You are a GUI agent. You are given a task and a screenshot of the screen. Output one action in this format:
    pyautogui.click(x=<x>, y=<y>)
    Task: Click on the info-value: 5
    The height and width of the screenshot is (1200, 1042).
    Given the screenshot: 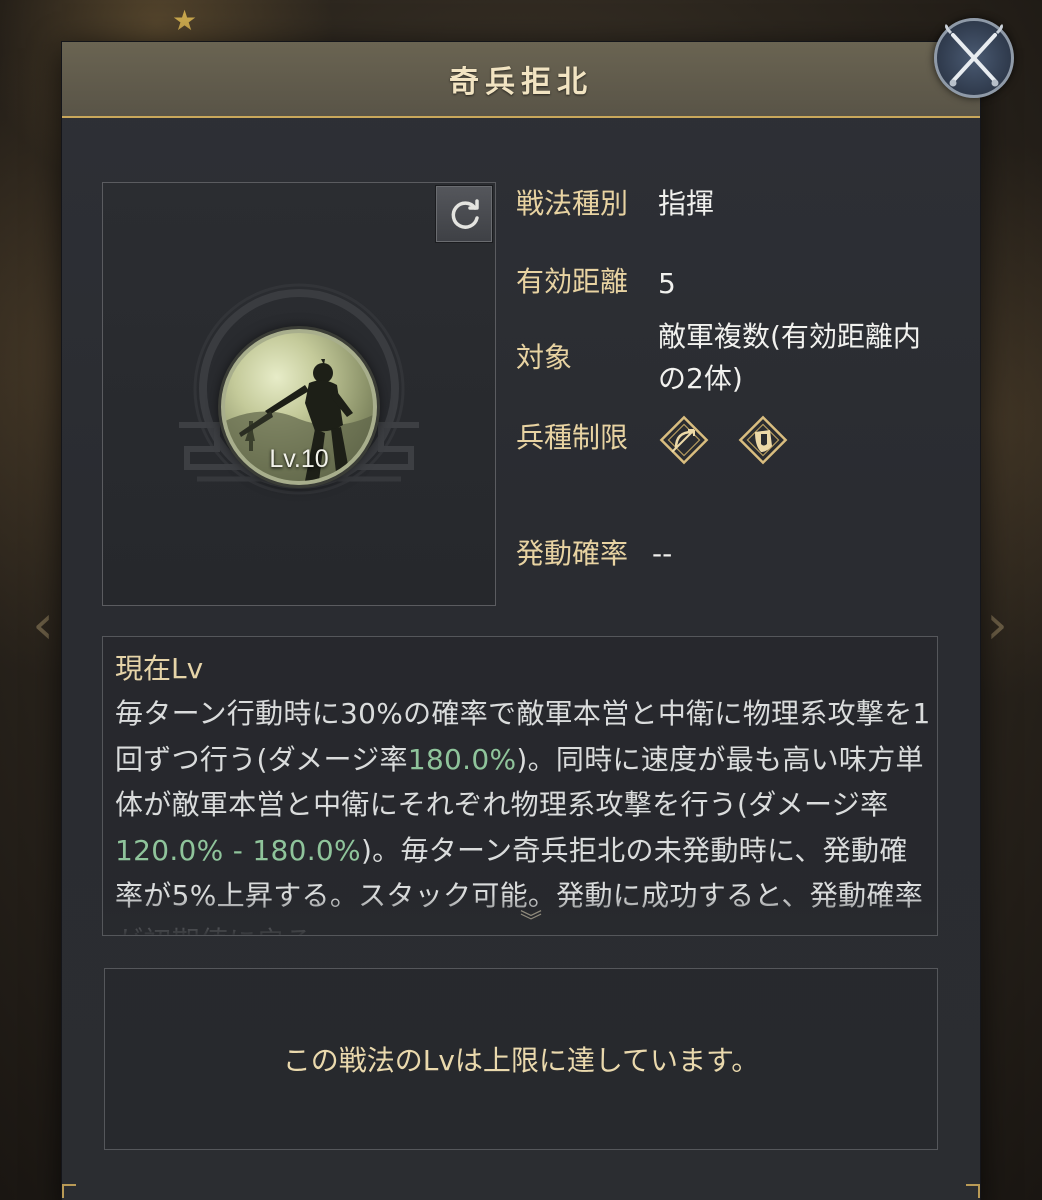 What is the action you would take?
    pyautogui.click(x=667, y=283)
    